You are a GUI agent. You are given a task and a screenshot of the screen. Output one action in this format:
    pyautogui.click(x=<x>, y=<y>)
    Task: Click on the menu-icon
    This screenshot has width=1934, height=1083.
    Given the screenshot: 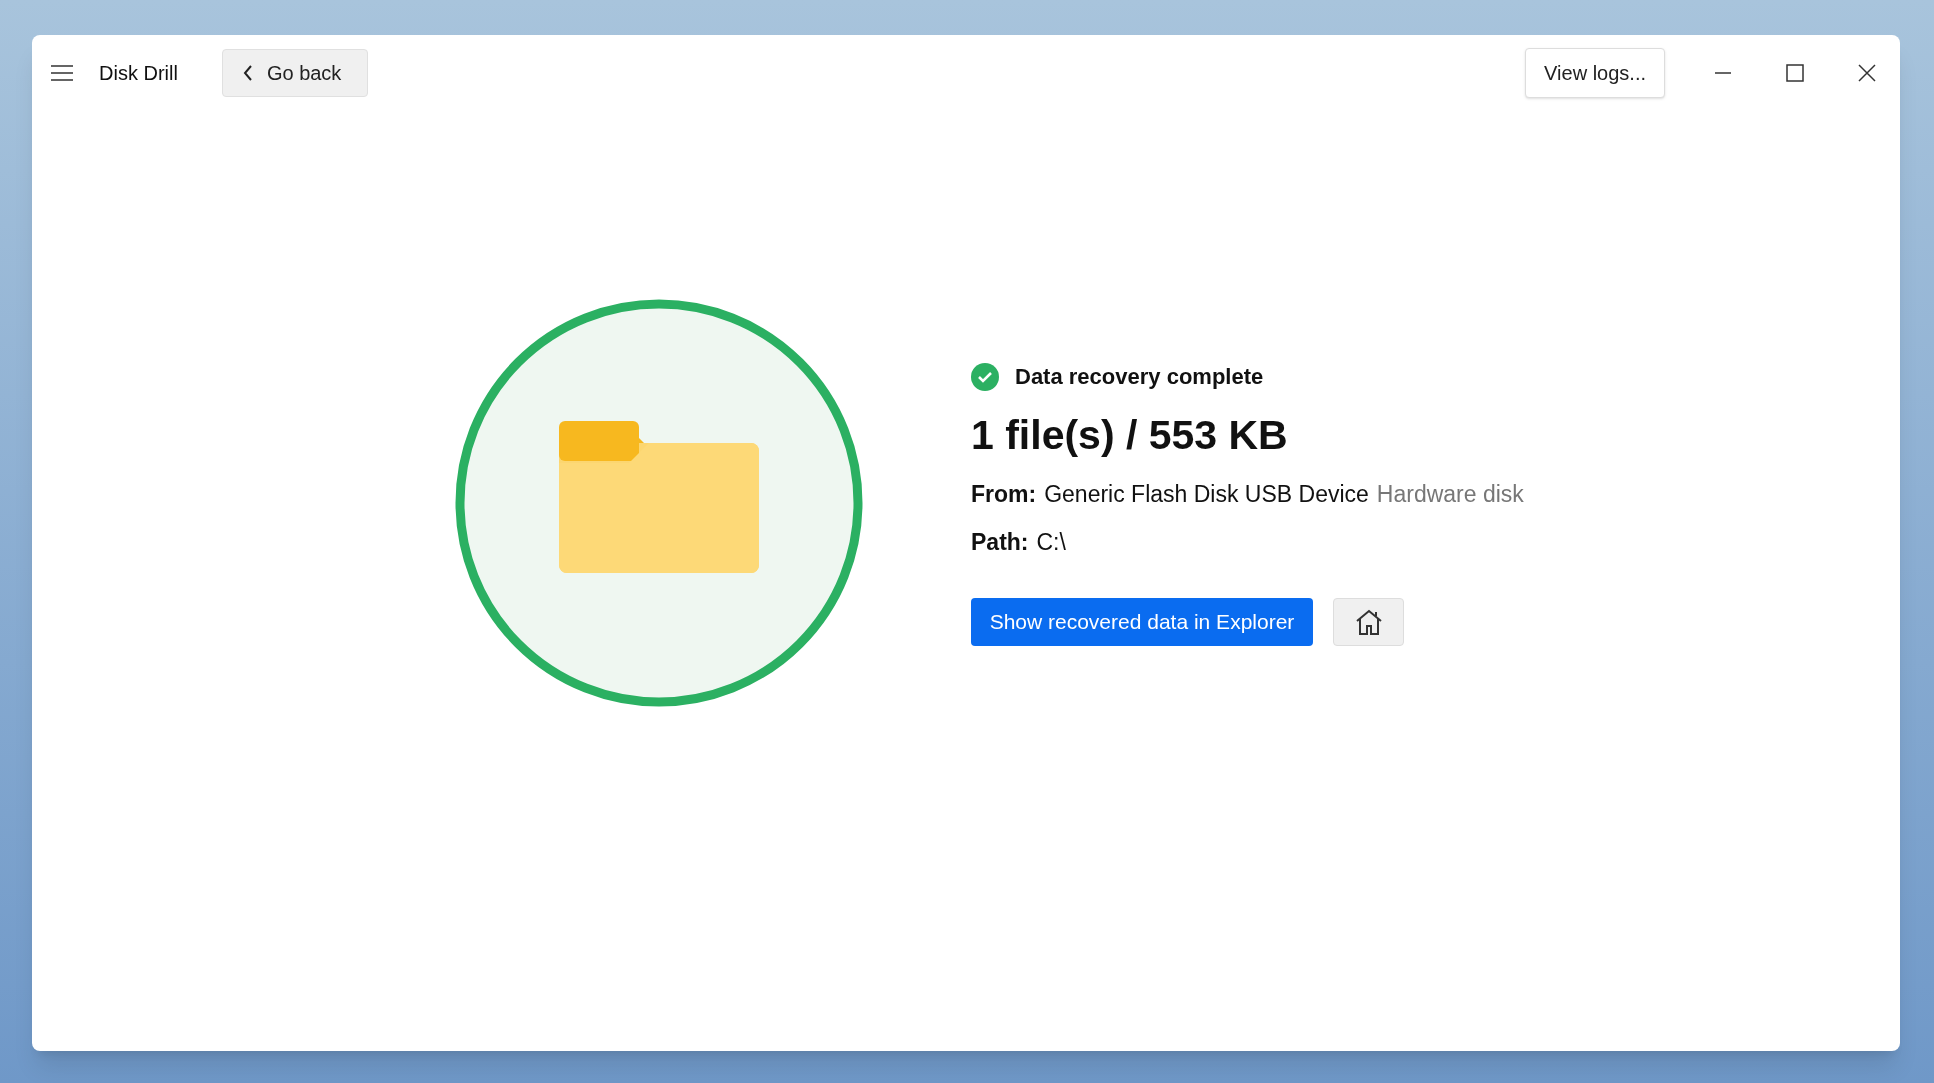 What is the action you would take?
    pyautogui.click(x=62, y=72)
    